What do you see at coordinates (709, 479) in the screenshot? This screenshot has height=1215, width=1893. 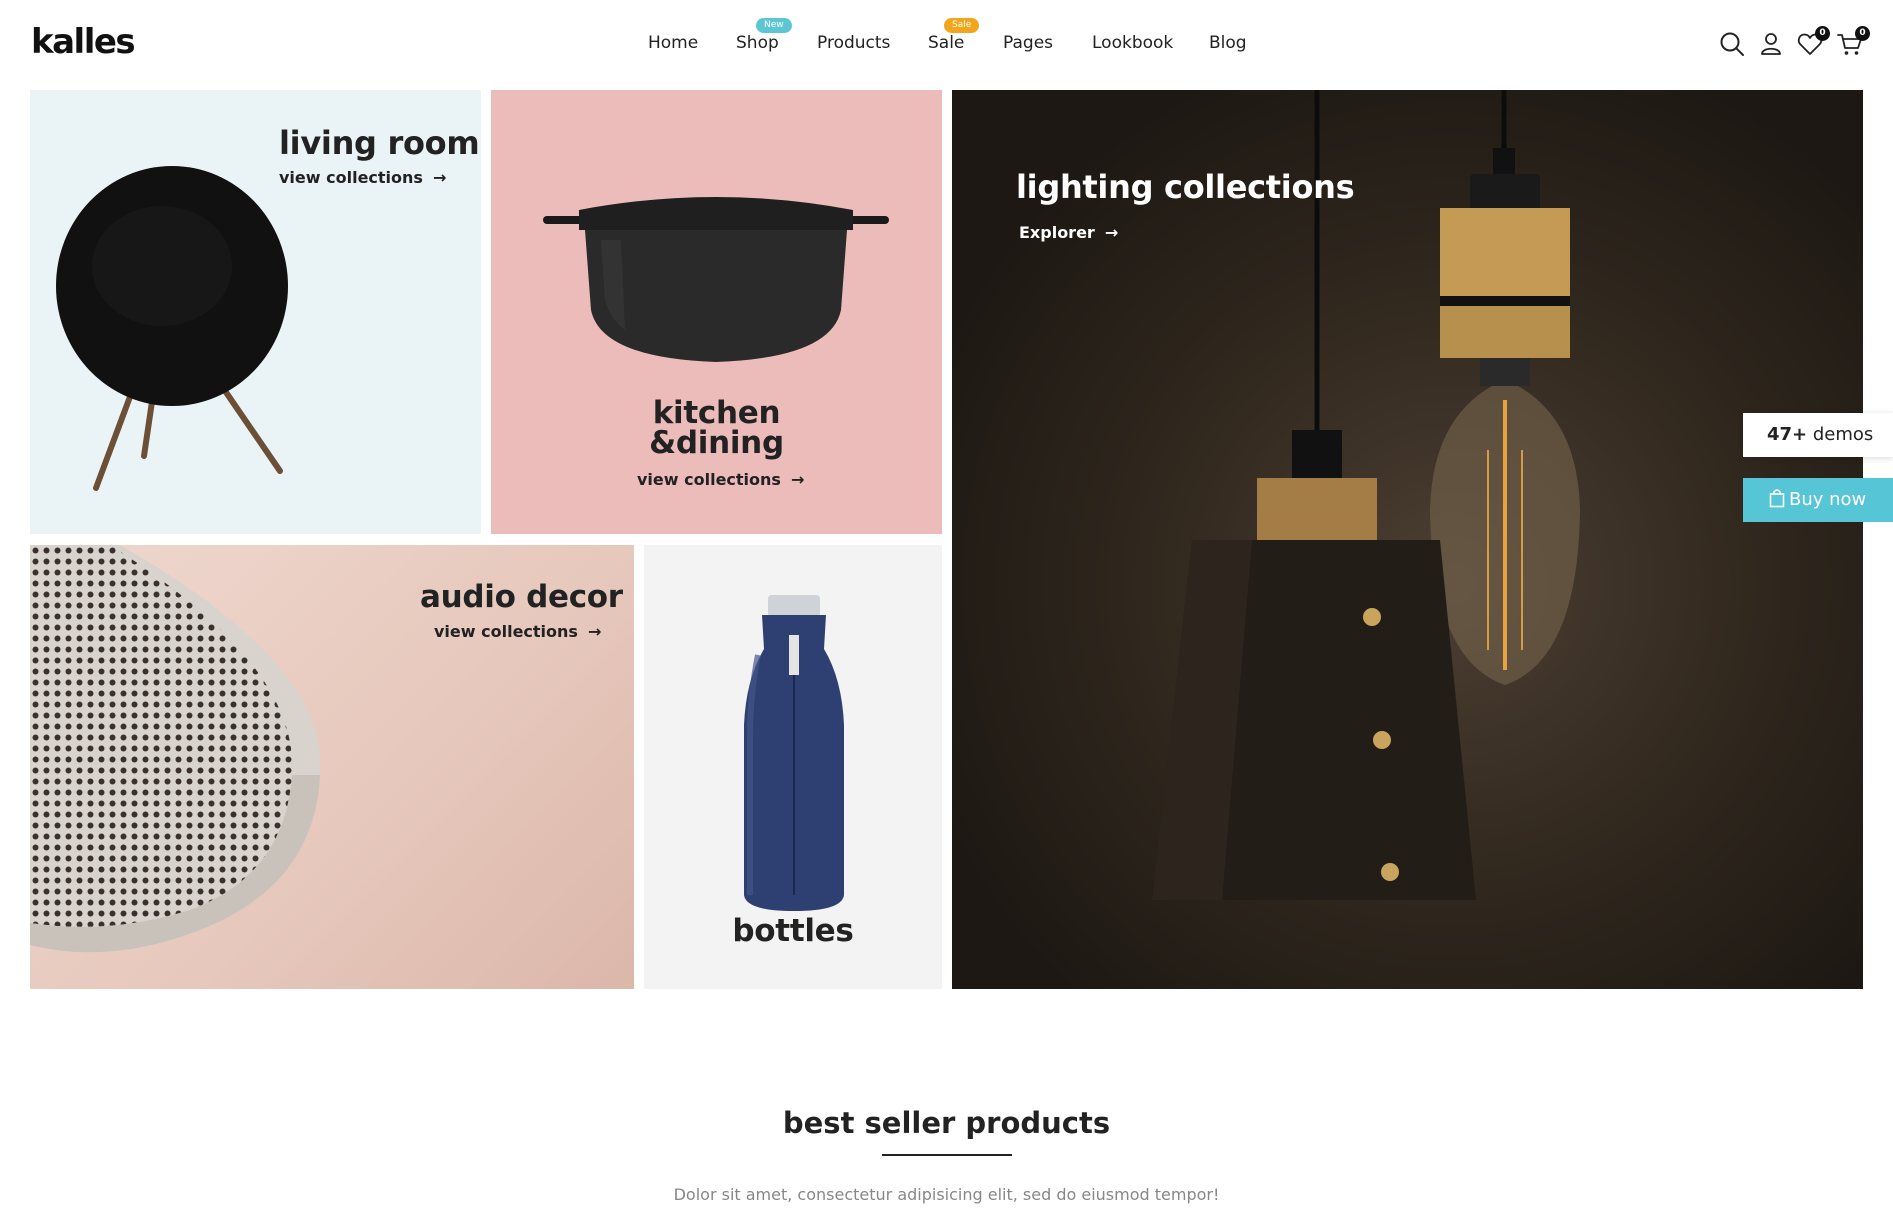 I see `kitchen-link-label: view collections` at bounding box center [709, 479].